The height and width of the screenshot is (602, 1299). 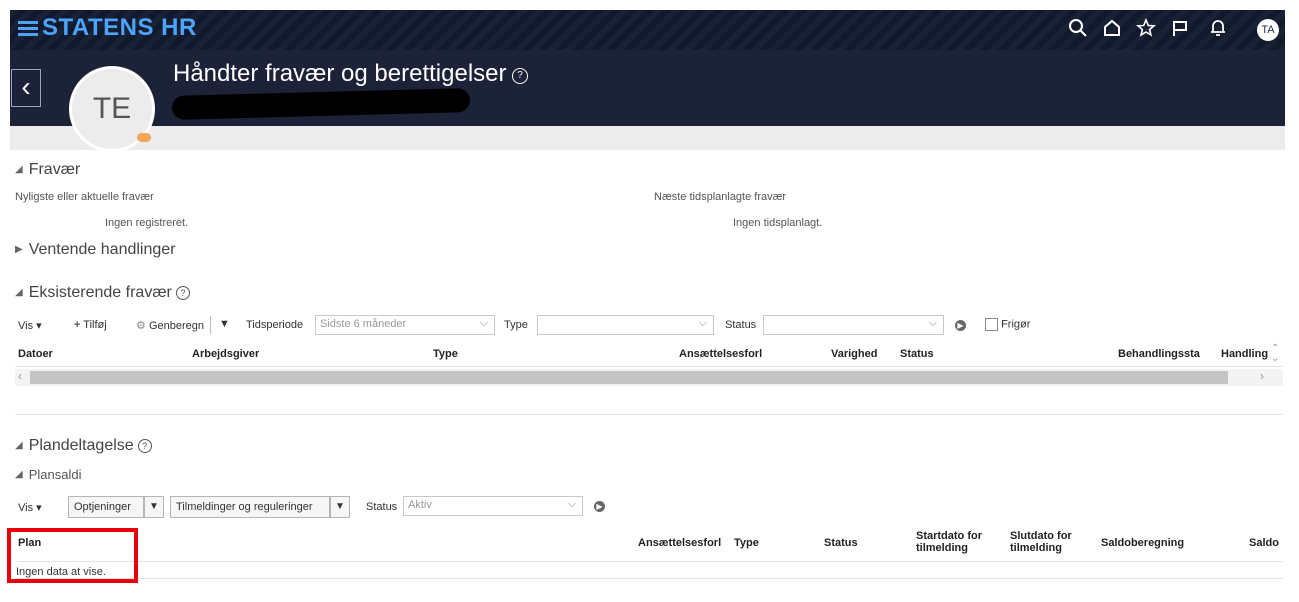 What do you see at coordinates (19, 249) in the screenshot?
I see `expand-triangle-icon: ▶` at bounding box center [19, 249].